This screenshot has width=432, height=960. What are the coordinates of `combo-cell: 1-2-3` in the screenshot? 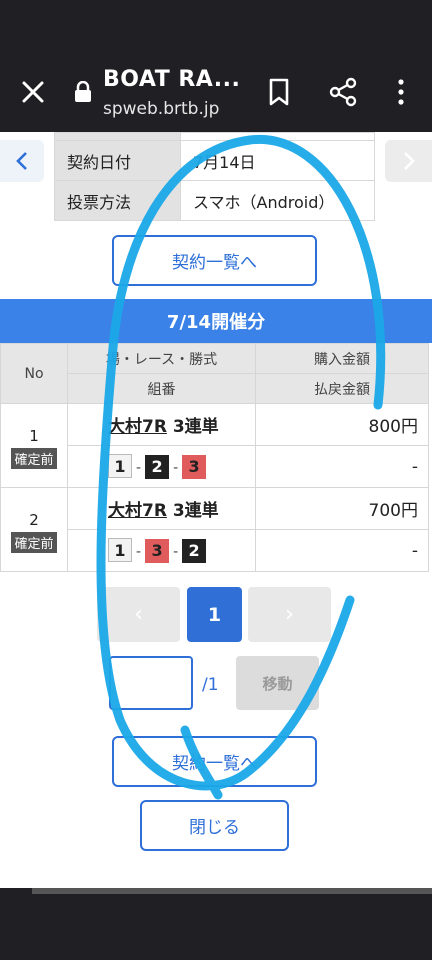 It's located at (161, 466).